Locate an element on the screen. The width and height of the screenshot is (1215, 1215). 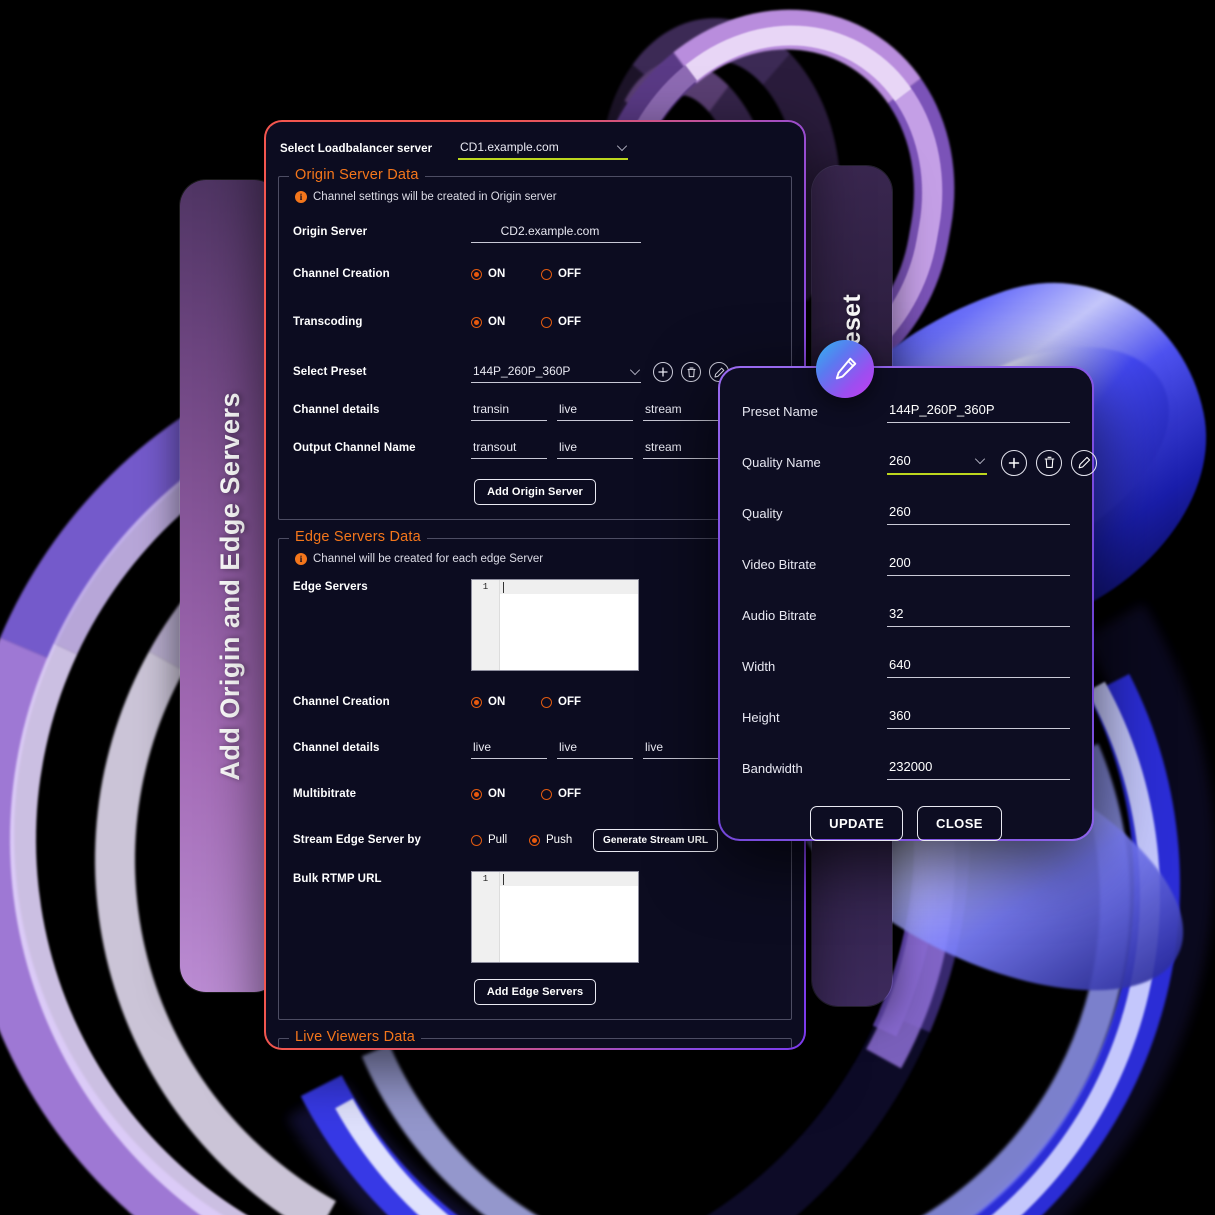
add-edge-servers-button: Add Edge Servers is located at coordinates (535, 992).